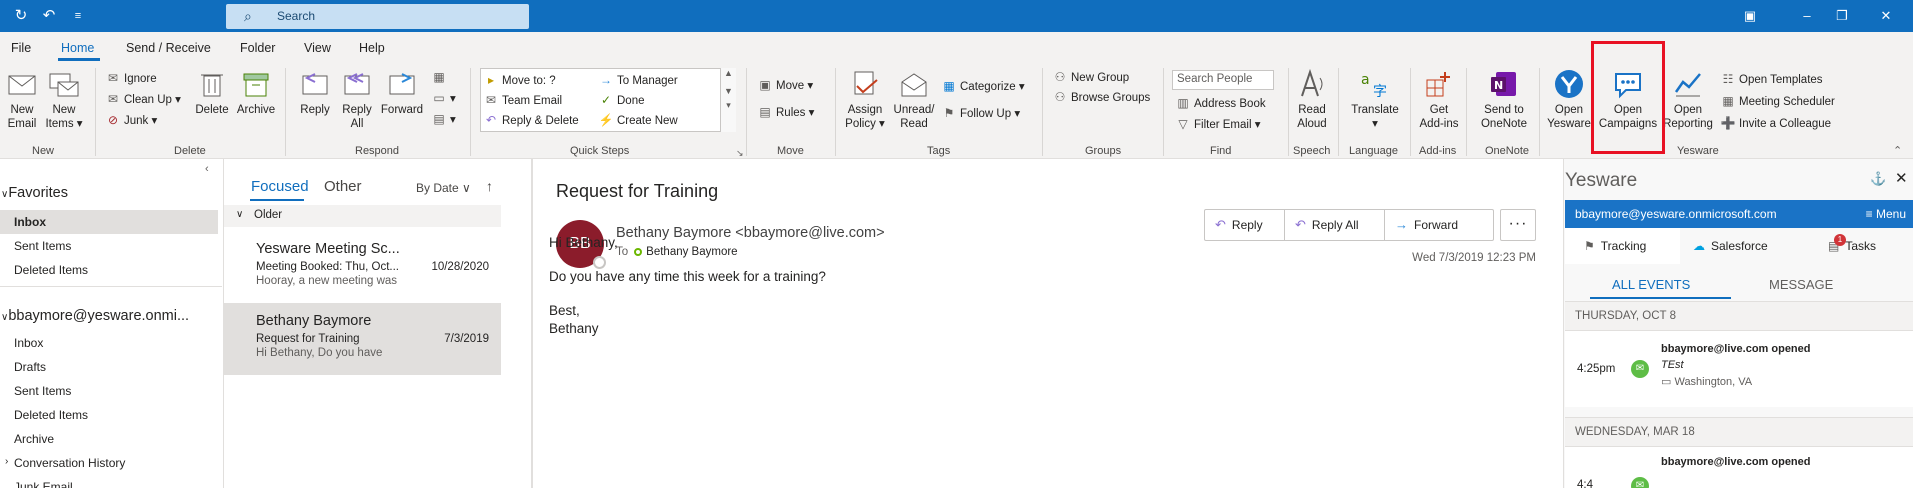  Describe the element at coordinates (377, 16) in the screenshot. I see `search-box: ⌕ Search` at that location.